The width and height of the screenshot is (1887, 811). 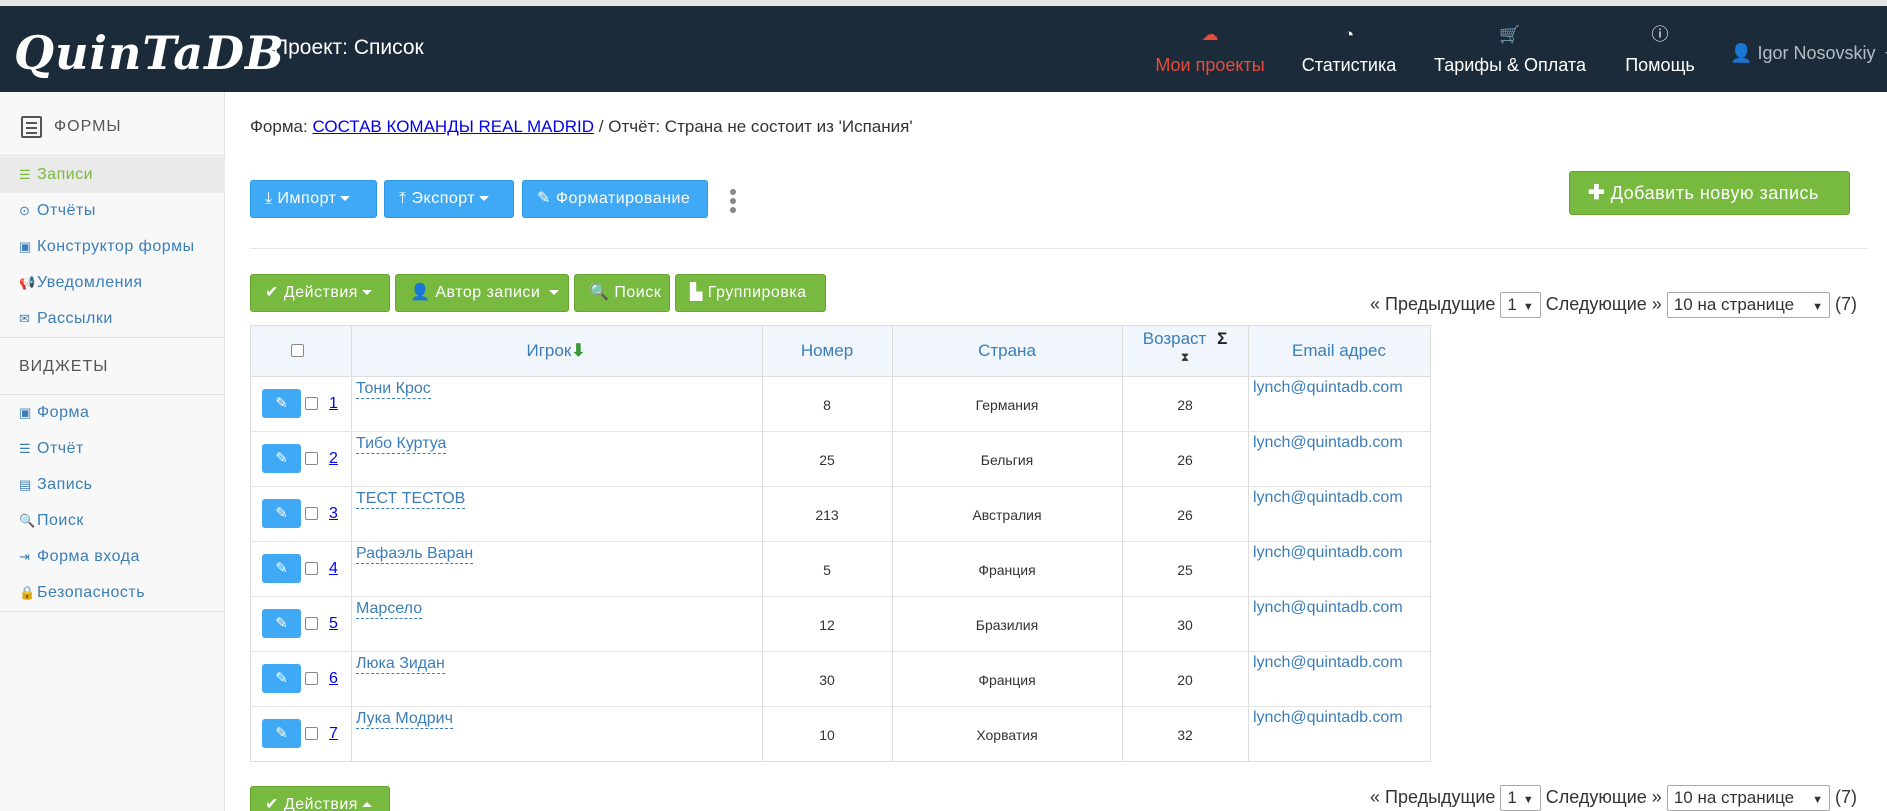 I want to click on record-number-link: 5, so click(x=333, y=624).